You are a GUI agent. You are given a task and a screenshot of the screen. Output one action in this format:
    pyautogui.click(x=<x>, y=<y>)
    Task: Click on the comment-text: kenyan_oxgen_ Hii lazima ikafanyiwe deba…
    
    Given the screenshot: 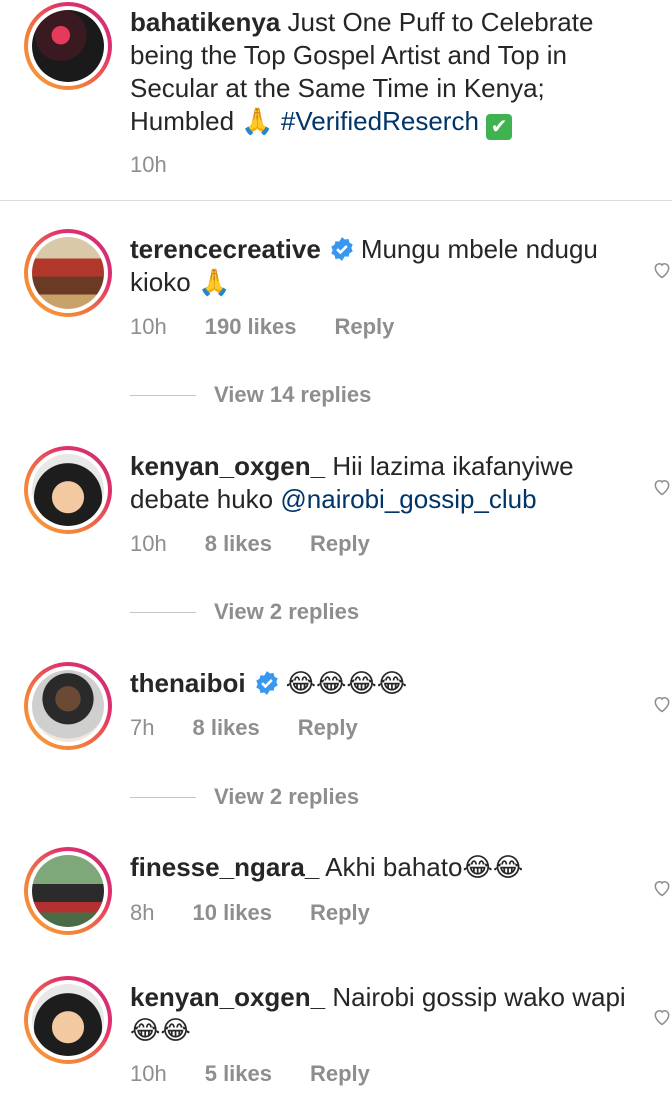 What is the action you would take?
    pyautogui.click(x=382, y=483)
    